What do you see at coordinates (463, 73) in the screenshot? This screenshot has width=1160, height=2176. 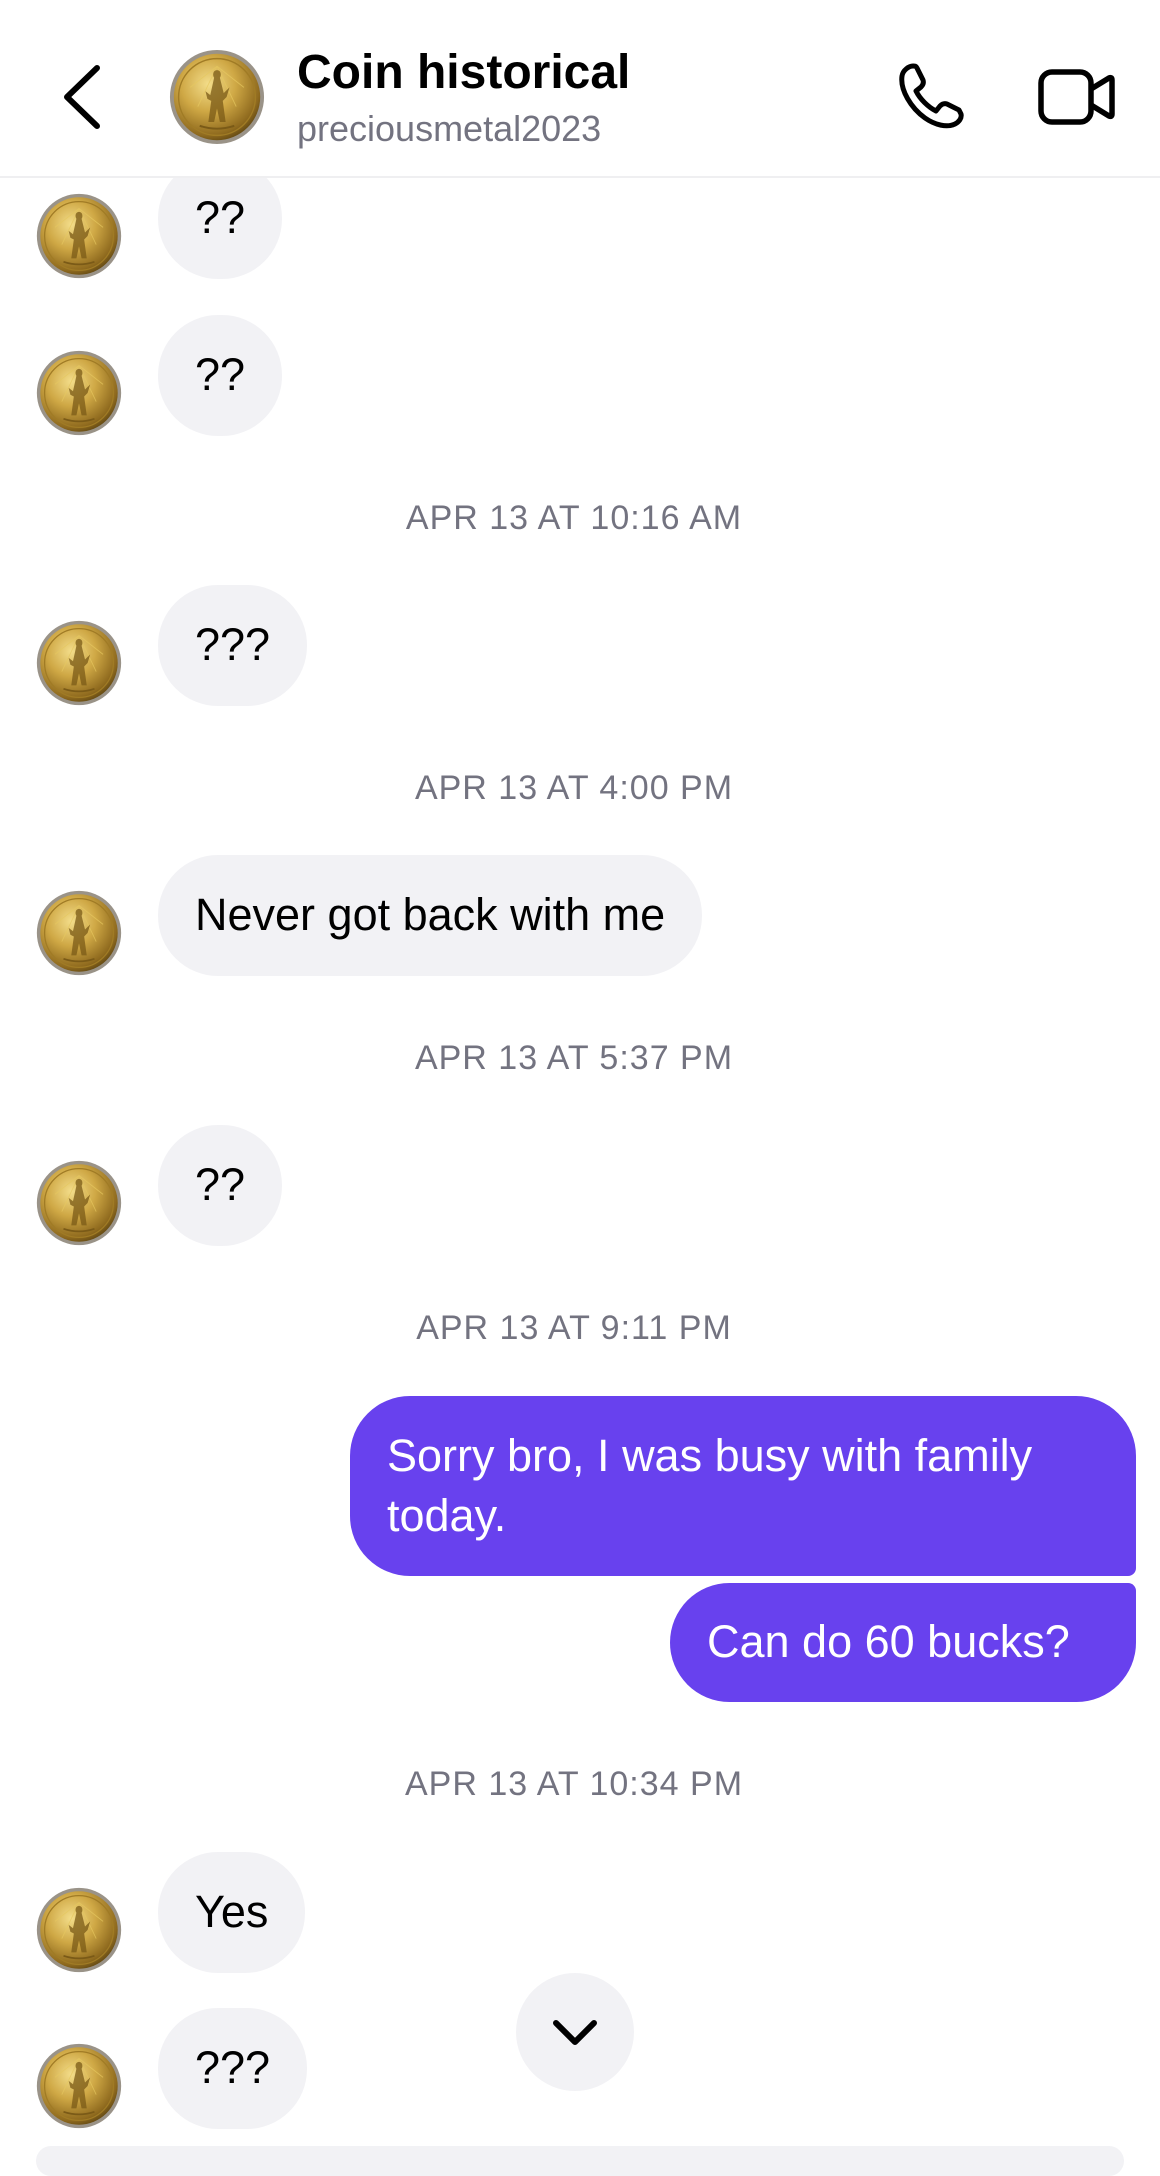 I see `contact-name: Coin historical` at bounding box center [463, 73].